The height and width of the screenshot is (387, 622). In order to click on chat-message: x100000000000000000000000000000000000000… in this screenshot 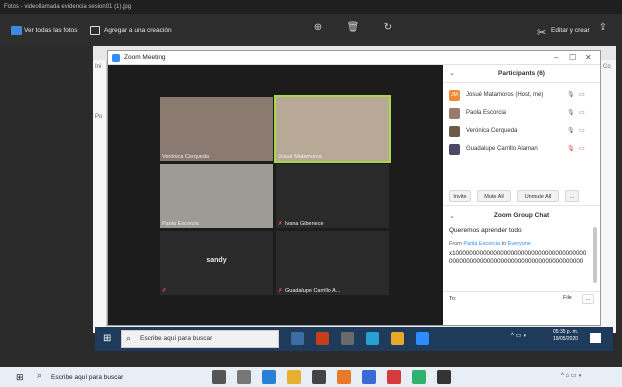, I will do `click(518, 257)`.